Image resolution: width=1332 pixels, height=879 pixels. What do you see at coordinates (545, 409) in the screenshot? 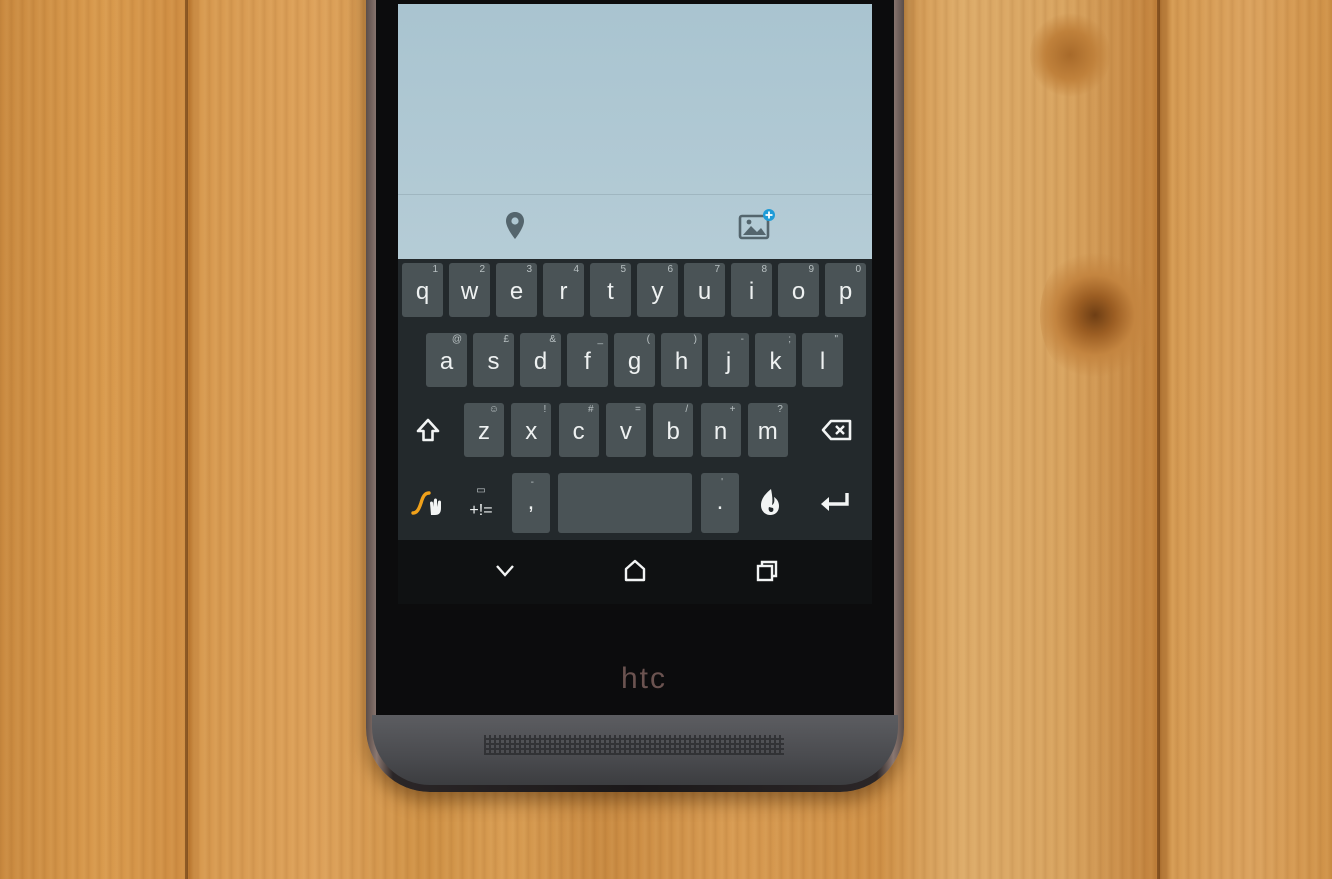
I see `key-hint: !` at bounding box center [545, 409].